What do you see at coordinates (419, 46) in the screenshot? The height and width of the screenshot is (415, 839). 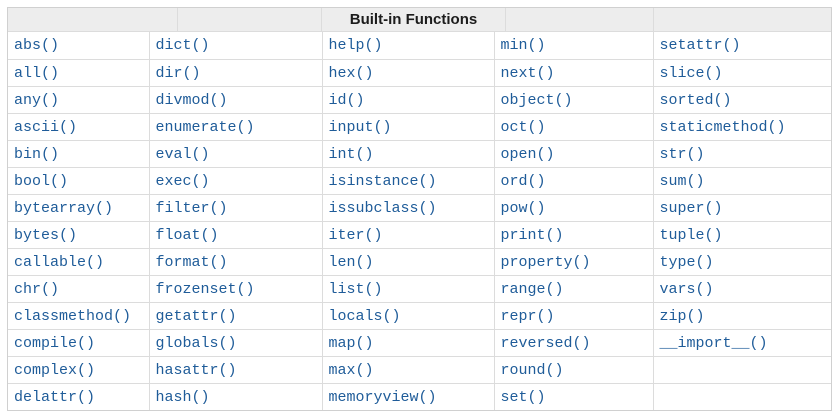 I see `table-row: abs() dict() help() min() setattr()` at bounding box center [419, 46].